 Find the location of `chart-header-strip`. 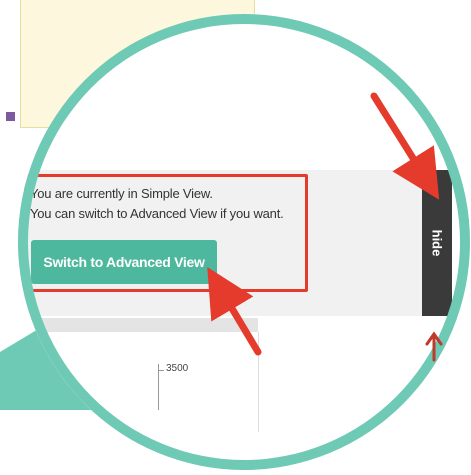

chart-header-strip is located at coordinates (138, 325).